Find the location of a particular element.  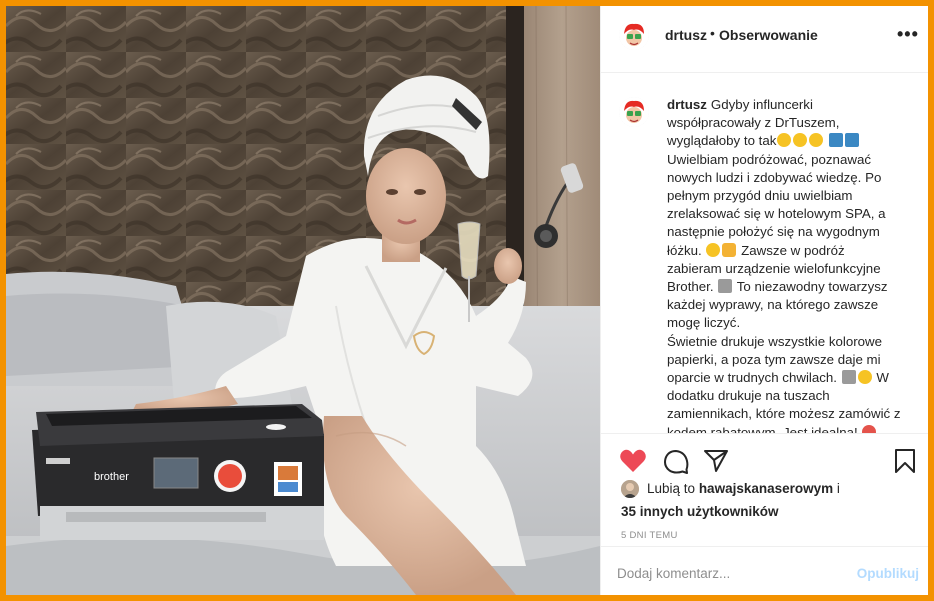

likes-text: Lubią to hawajskanaserowym i is located at coordinates (743, 488).